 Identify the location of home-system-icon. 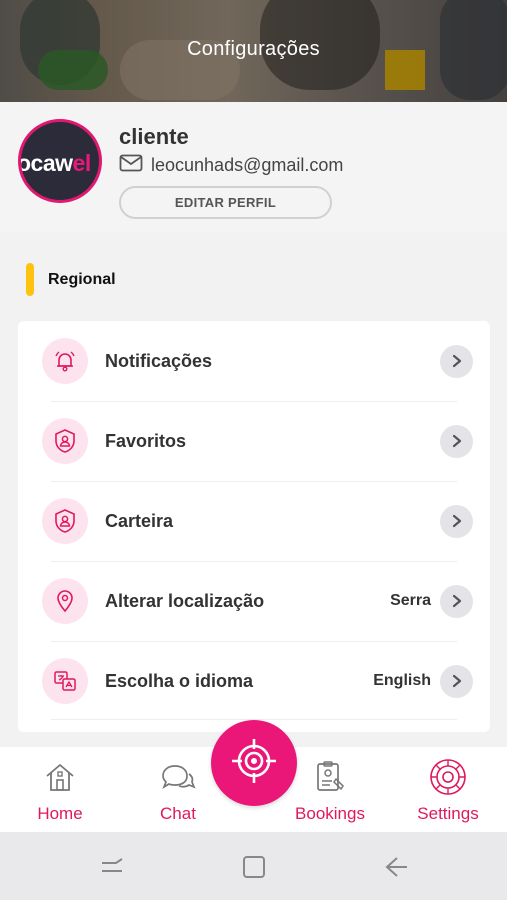
(254, 867).